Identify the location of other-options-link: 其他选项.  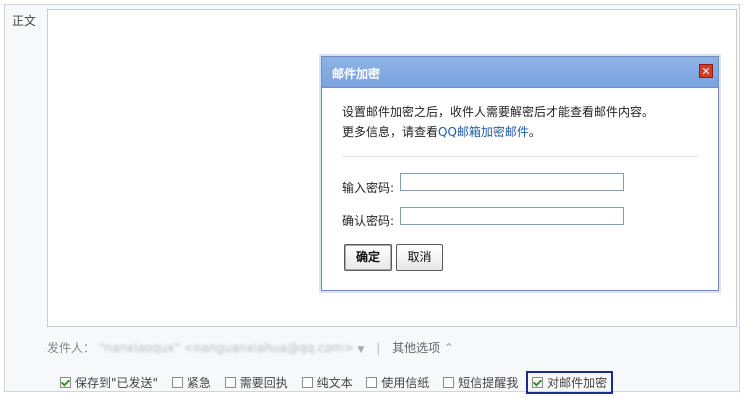
(416, 348).